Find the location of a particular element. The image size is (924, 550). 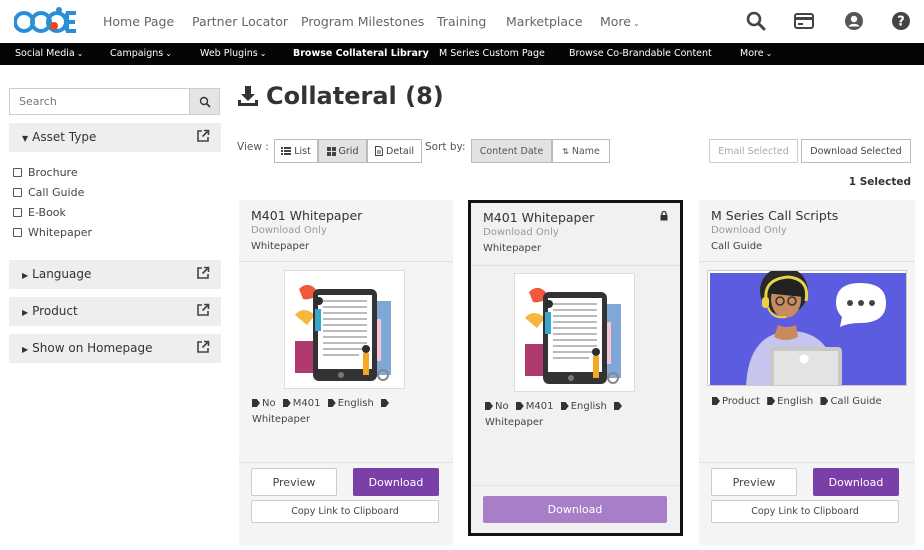

subnav-social-media: Social Media ⌄ is located at coordinates (49, 53).